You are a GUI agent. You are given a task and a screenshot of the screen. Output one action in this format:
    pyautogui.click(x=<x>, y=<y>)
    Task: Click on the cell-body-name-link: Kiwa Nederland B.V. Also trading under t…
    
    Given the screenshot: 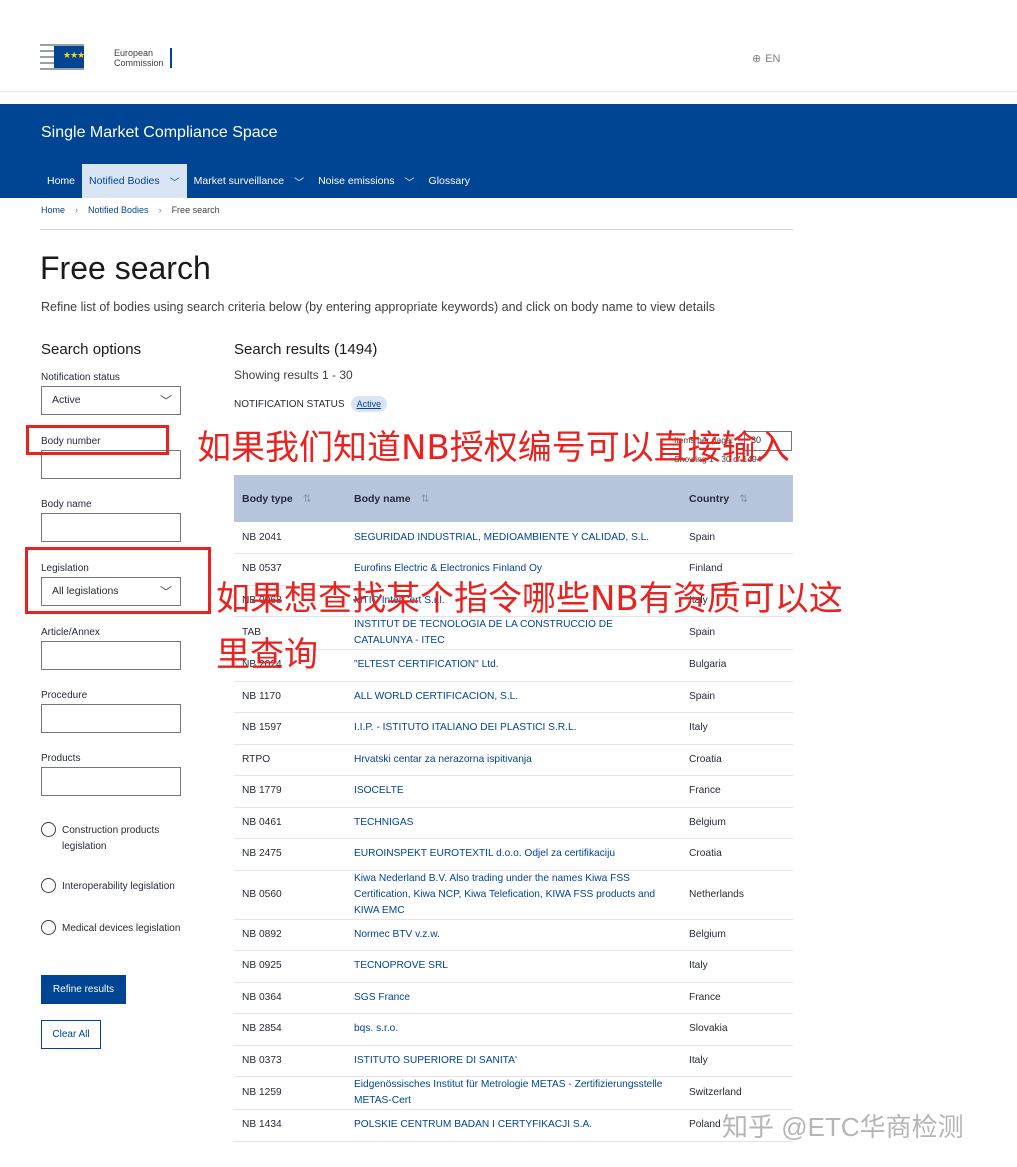 What is the action you would take?
    pyautogui.click(x=513, y=895)
    